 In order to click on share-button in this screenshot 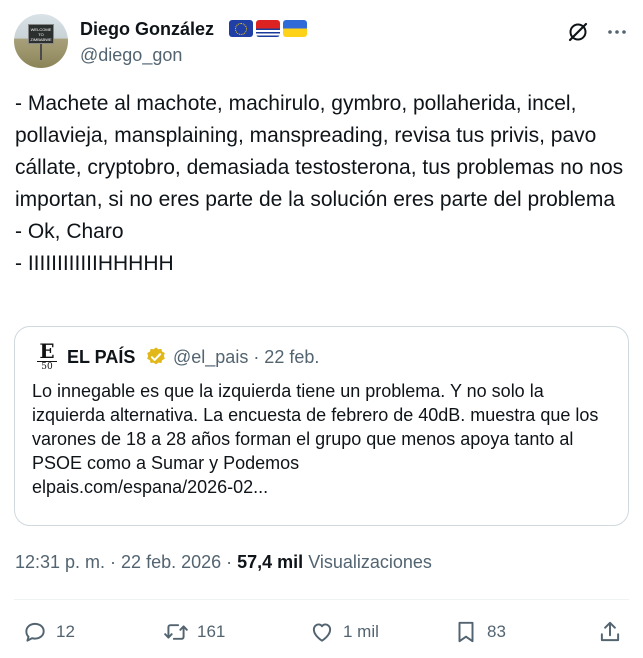, I will do `click(614, 632)`.